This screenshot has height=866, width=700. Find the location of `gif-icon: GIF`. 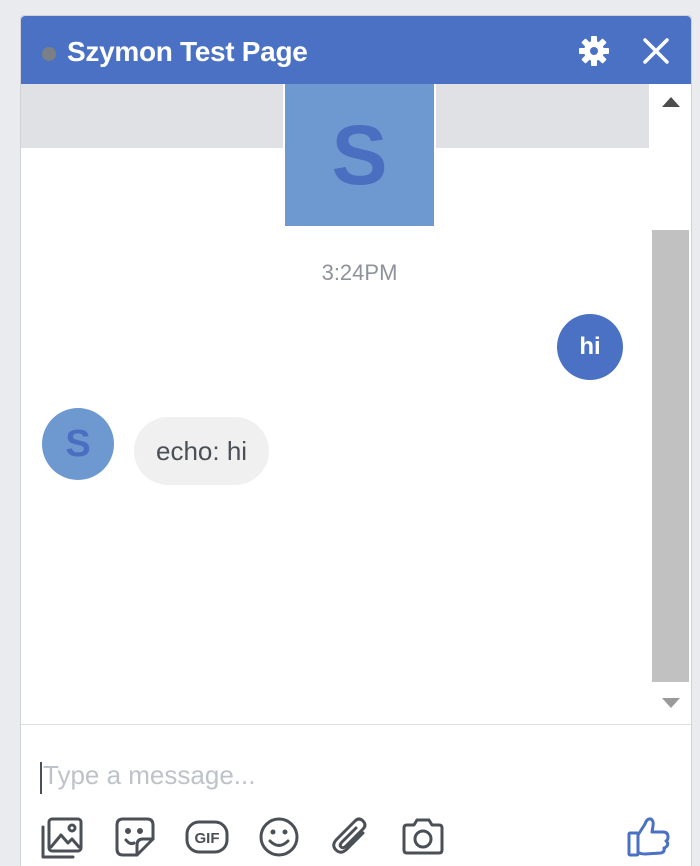

gif-icon: GIF is located at coordinates (207, 837).